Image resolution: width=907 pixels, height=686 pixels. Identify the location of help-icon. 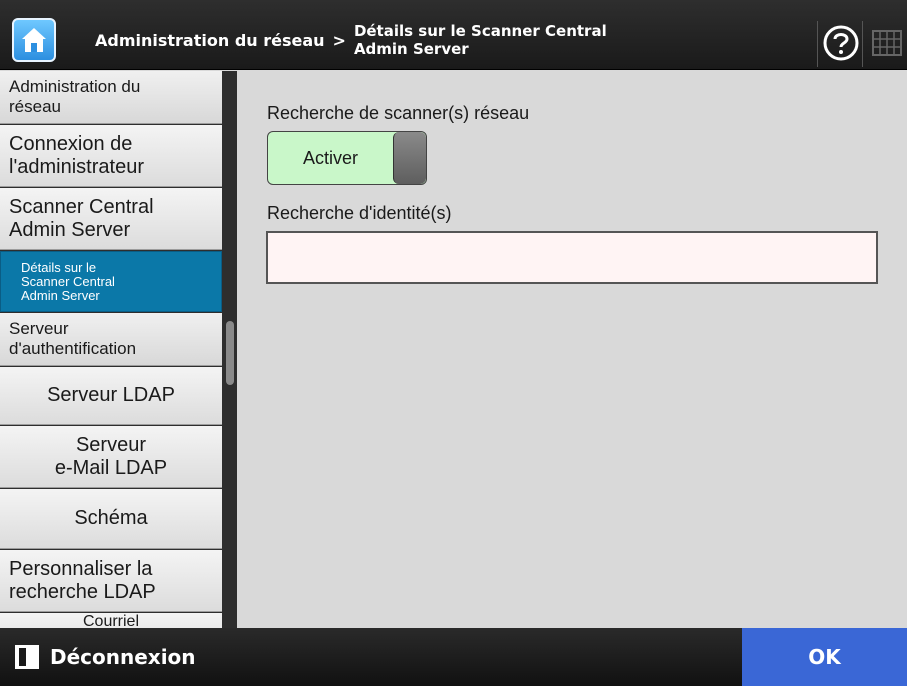
(841, 43).